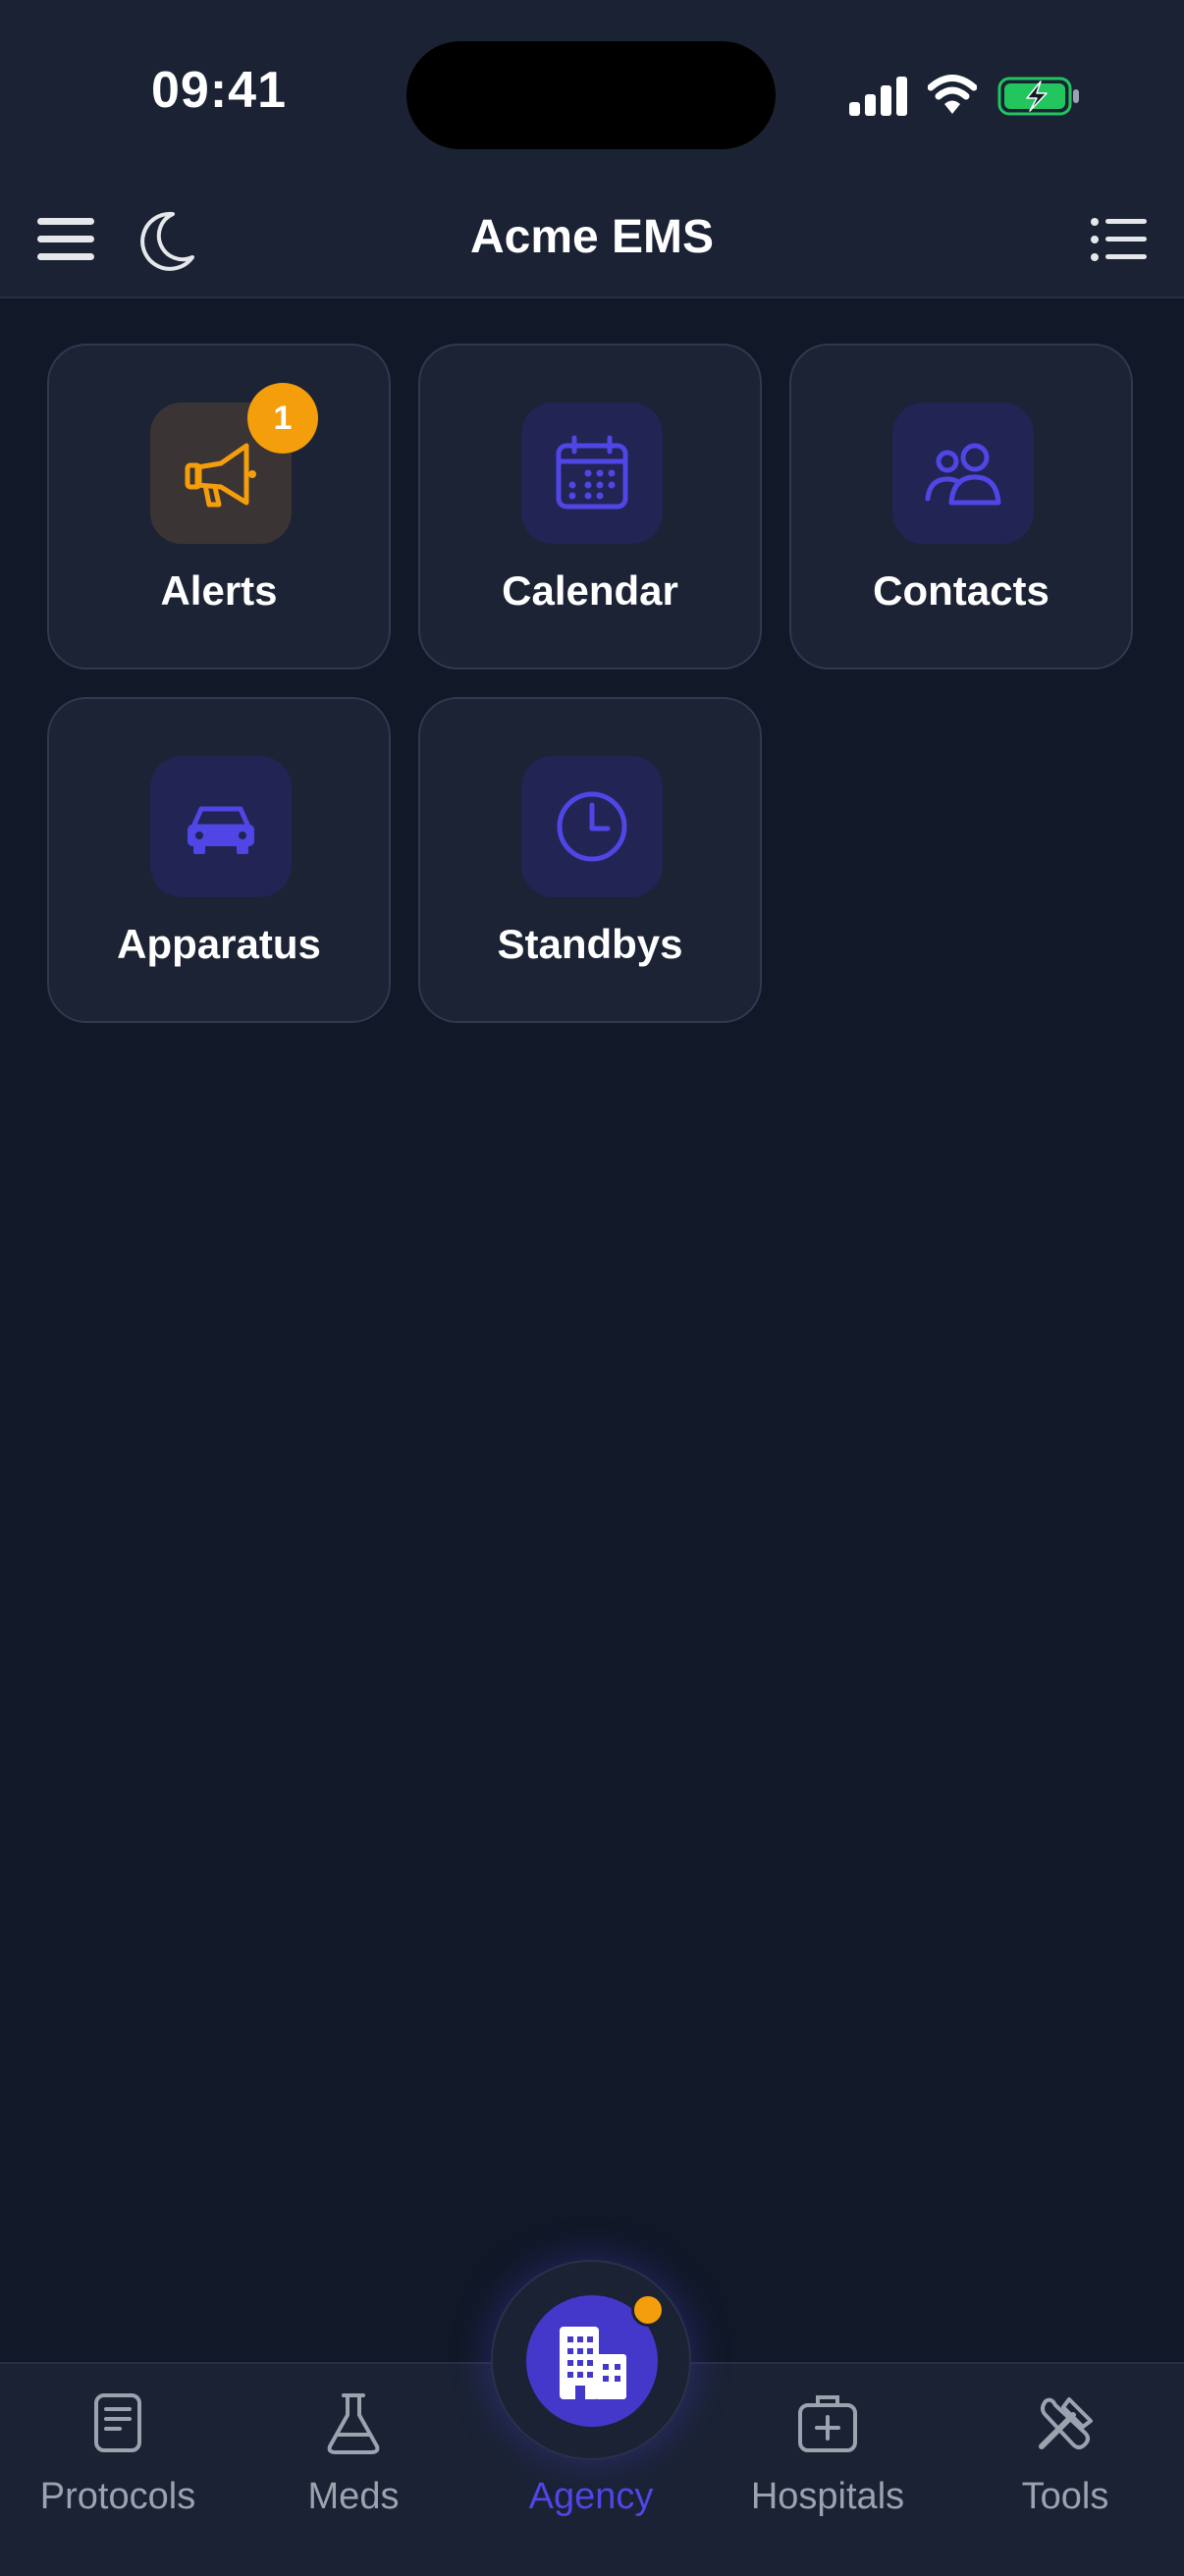  I want to click on tile-label: Alerts, so click(219, 590).